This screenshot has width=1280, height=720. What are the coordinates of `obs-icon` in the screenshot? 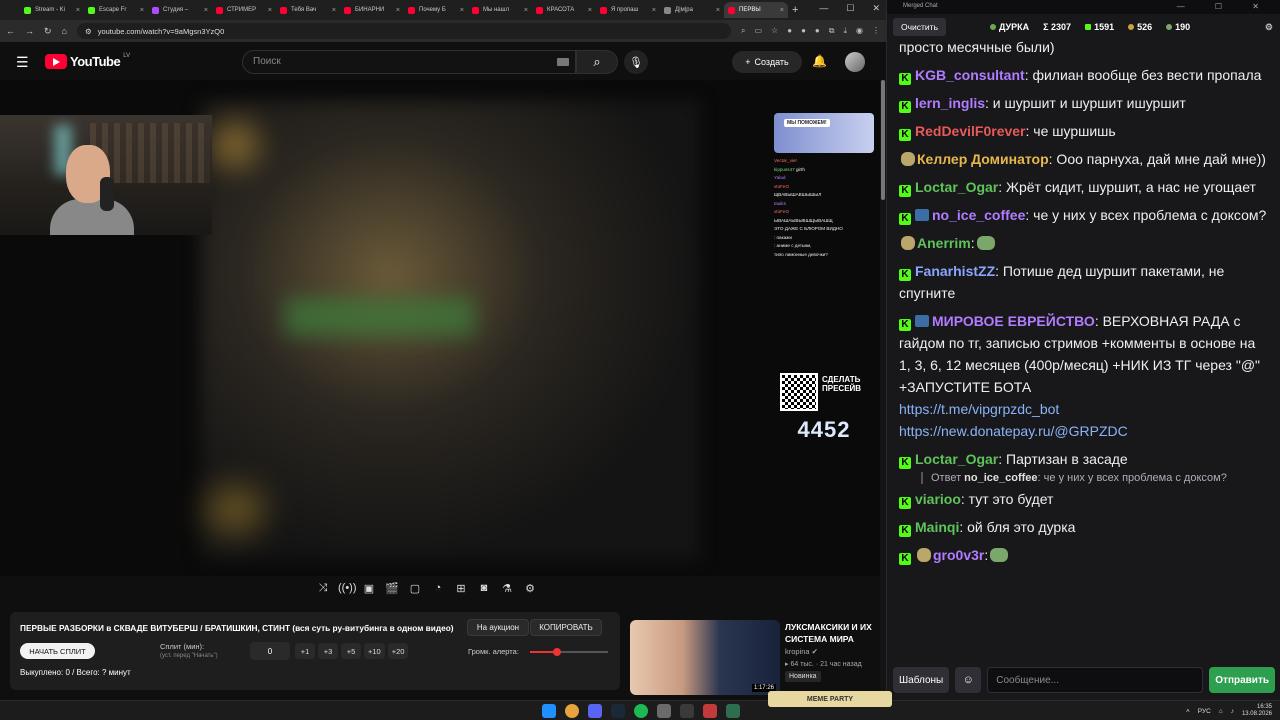 It's located at (710, 711).